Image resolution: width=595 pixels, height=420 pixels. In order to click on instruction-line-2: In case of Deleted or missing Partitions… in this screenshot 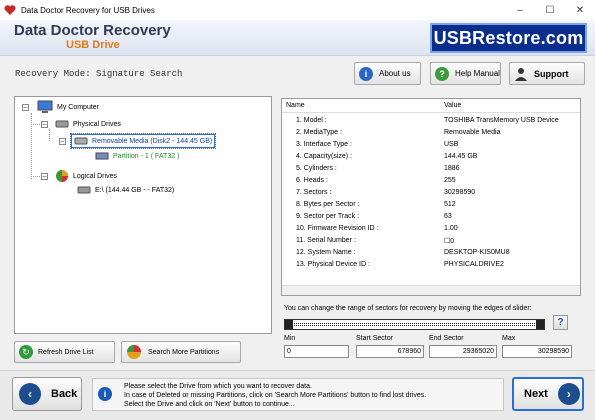, I will do `click(275, 395)`.